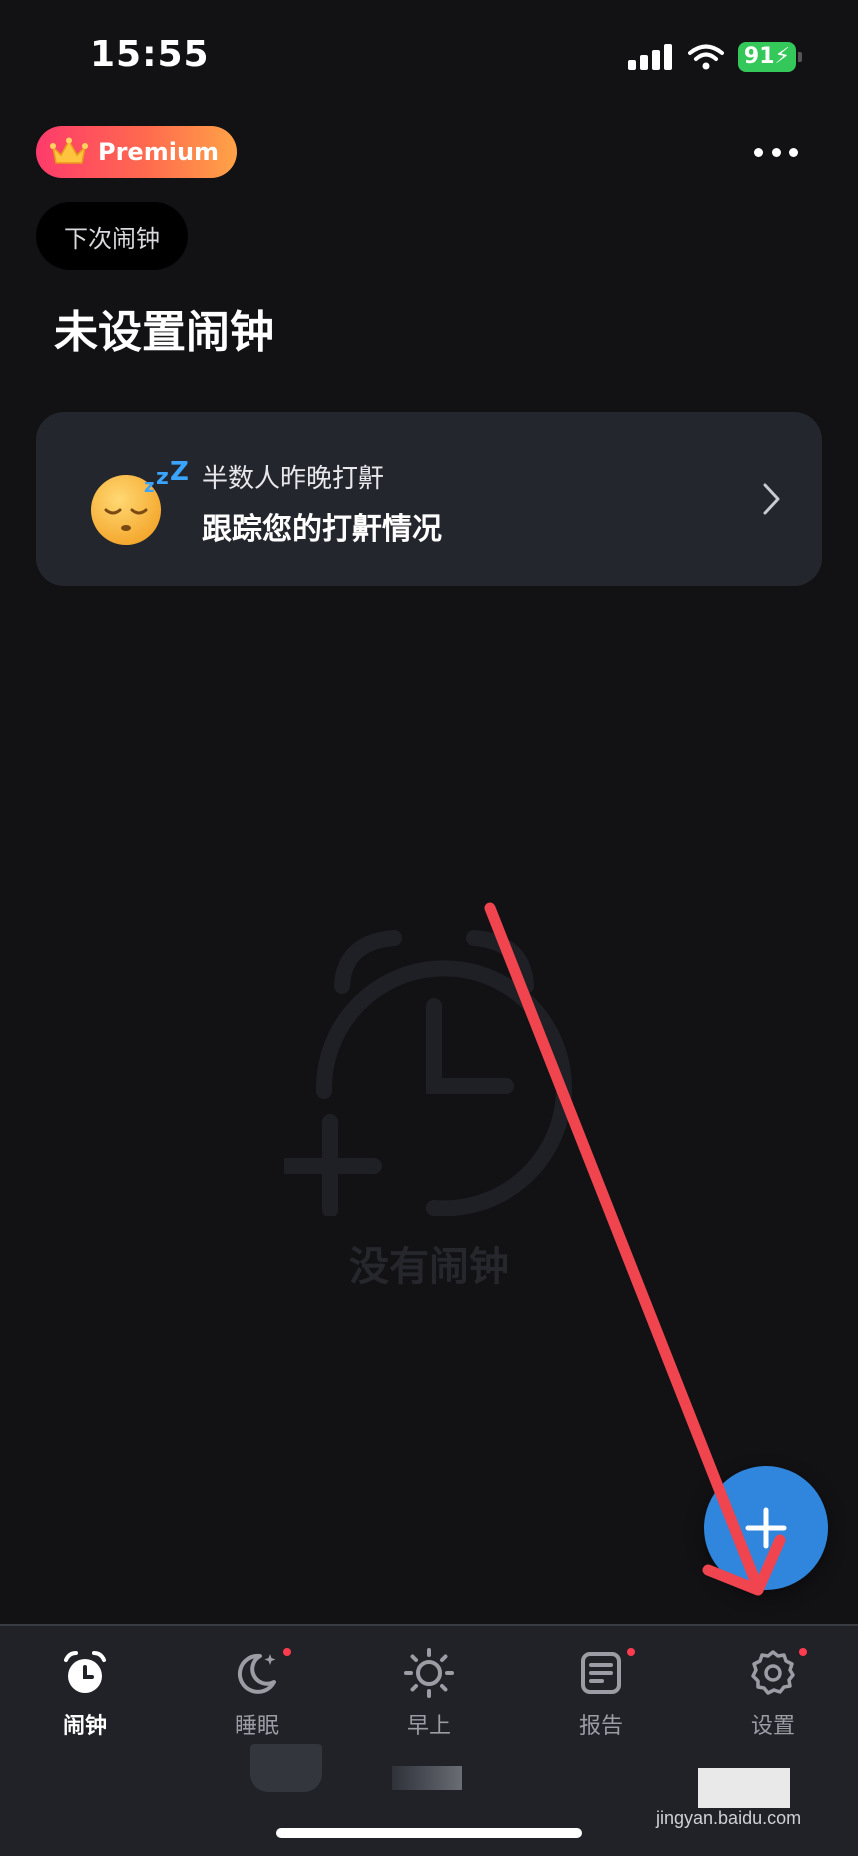 The width and height of the screenshot is (858, 1856). What do you see at coordinates (112, 236) in the screenshot?
I see `next-alarm-chip: 下次闹钟` at bounding box center [112, 236].